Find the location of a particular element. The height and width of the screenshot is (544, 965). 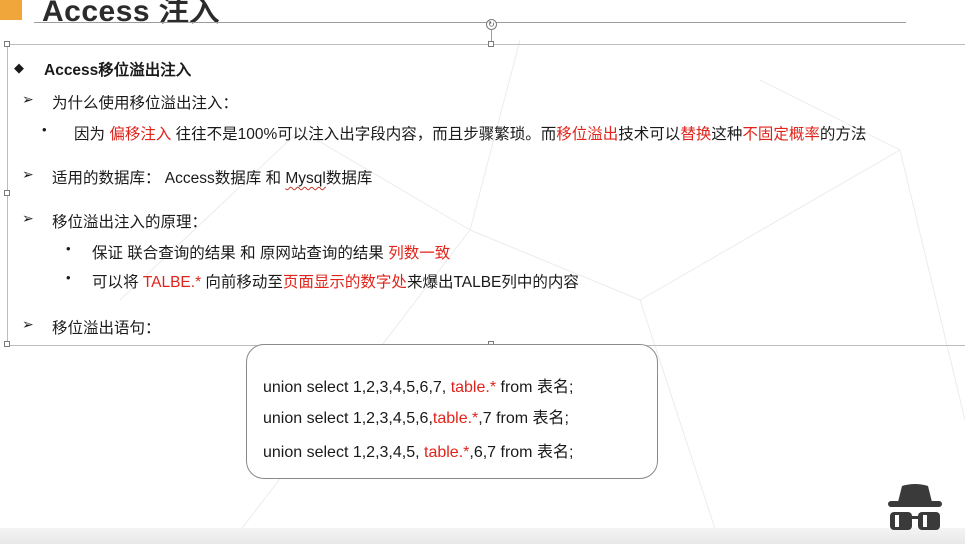

sql-line-2-after: ,7 from 表名; is located at coordinates (523, 418).